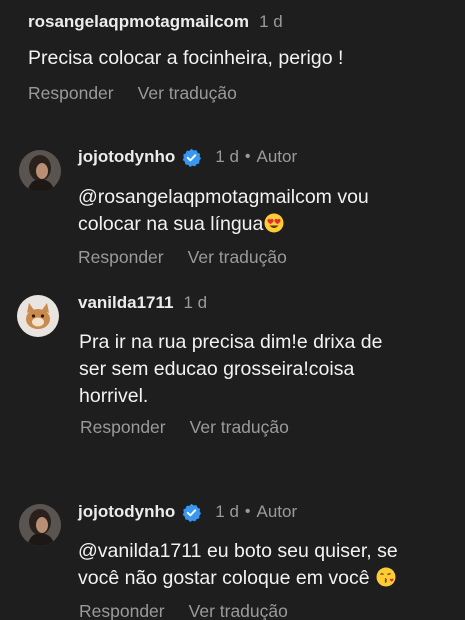  What do you see at coordinates (114, 396) in the screenshot?
I see `comment-line: horrivel.` at bounding box center [114, 396].